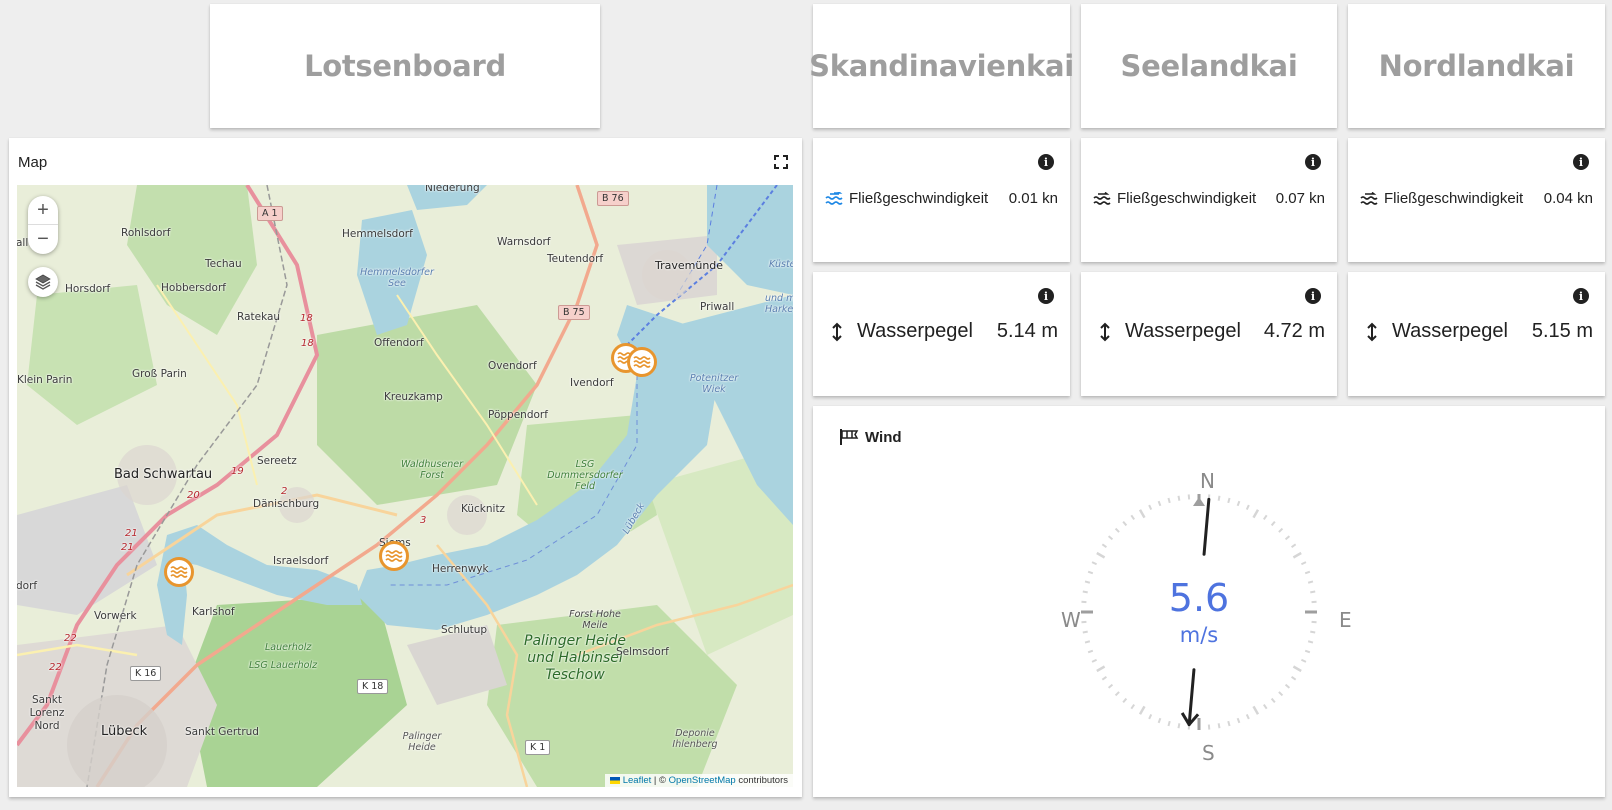 Image resolution: width=1612 pixels, height=810 pixels. What do you see at coordinates (574, 312) in the screenshot?
I see `road-shield: B 75` at bounding box center [574, 312].